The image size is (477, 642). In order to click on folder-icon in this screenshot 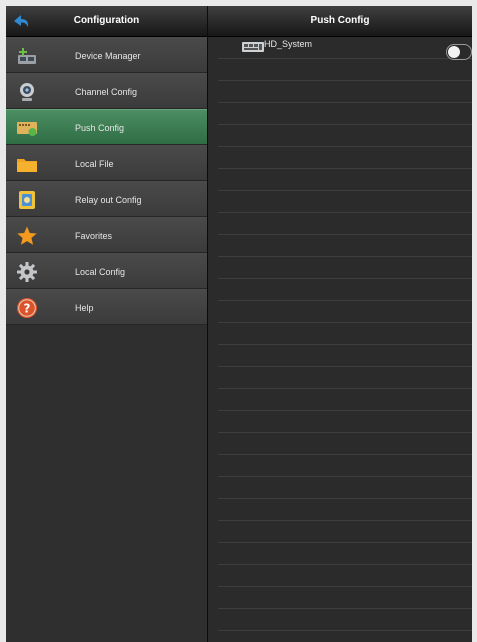, I will do `click(27, 165)`.